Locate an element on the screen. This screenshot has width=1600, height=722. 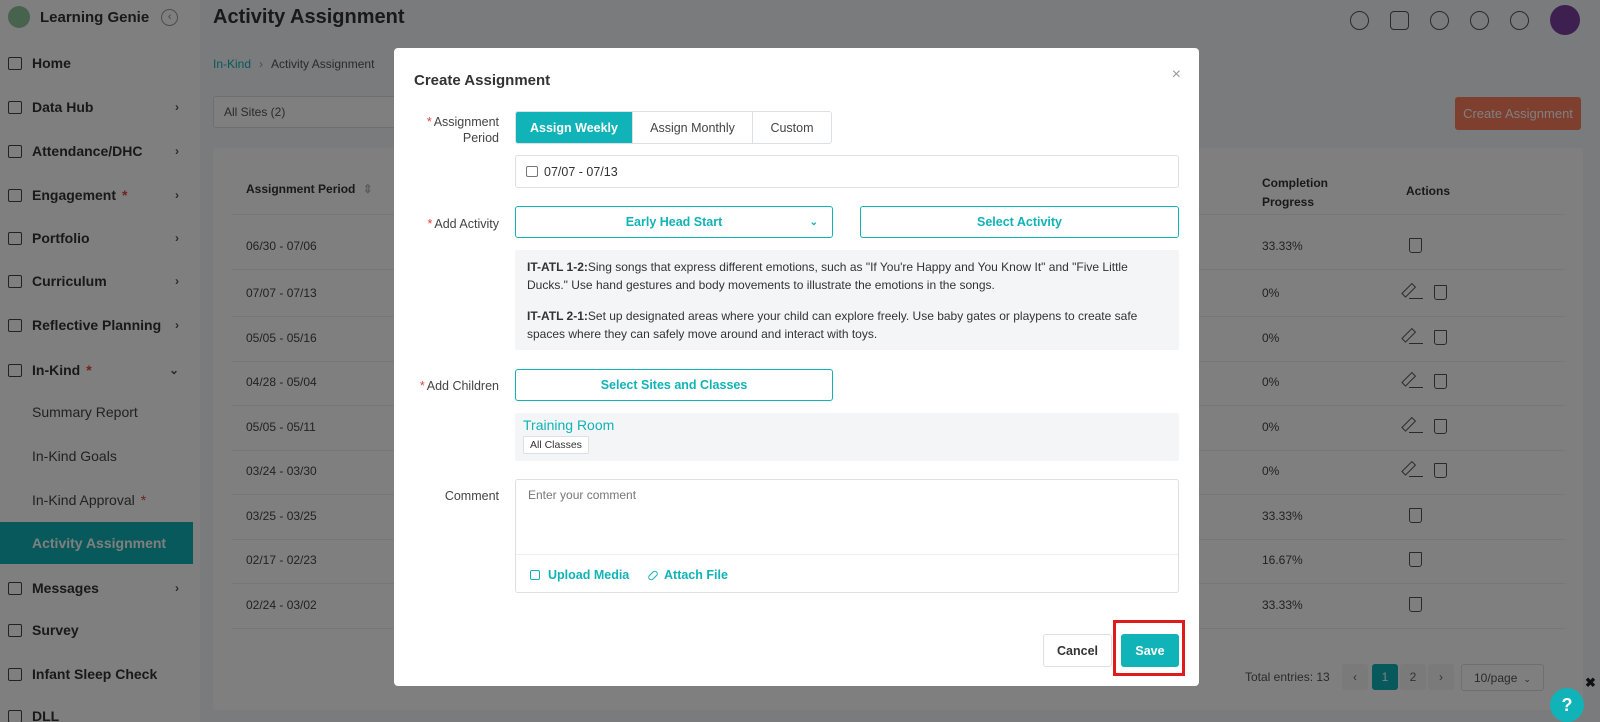
assignment-period-label: * Assignment Period is located at coordinates (456, 130).